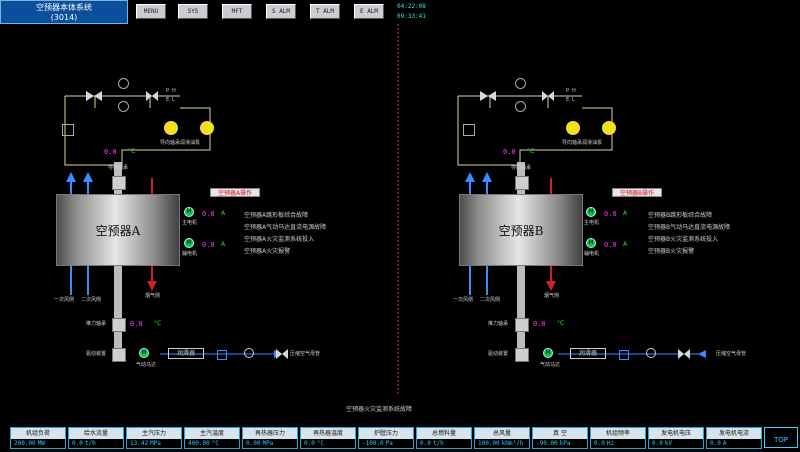  What do you see at coordinates (734, 438) in the screenshot?
I see `status-cell: 发电机电流 0.0 A` at bounding box center [734, 438].